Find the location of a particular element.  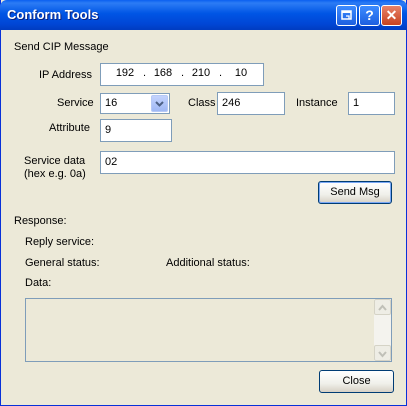

class-input: 246 is located at coordinates (251, 103).